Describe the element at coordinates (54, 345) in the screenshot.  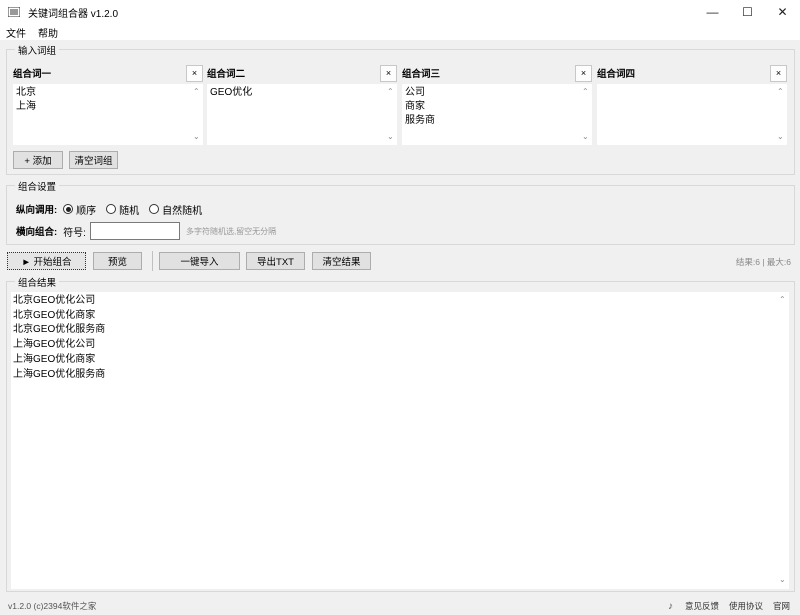
I see `result-line: 上海GEO优化公司` at that location.